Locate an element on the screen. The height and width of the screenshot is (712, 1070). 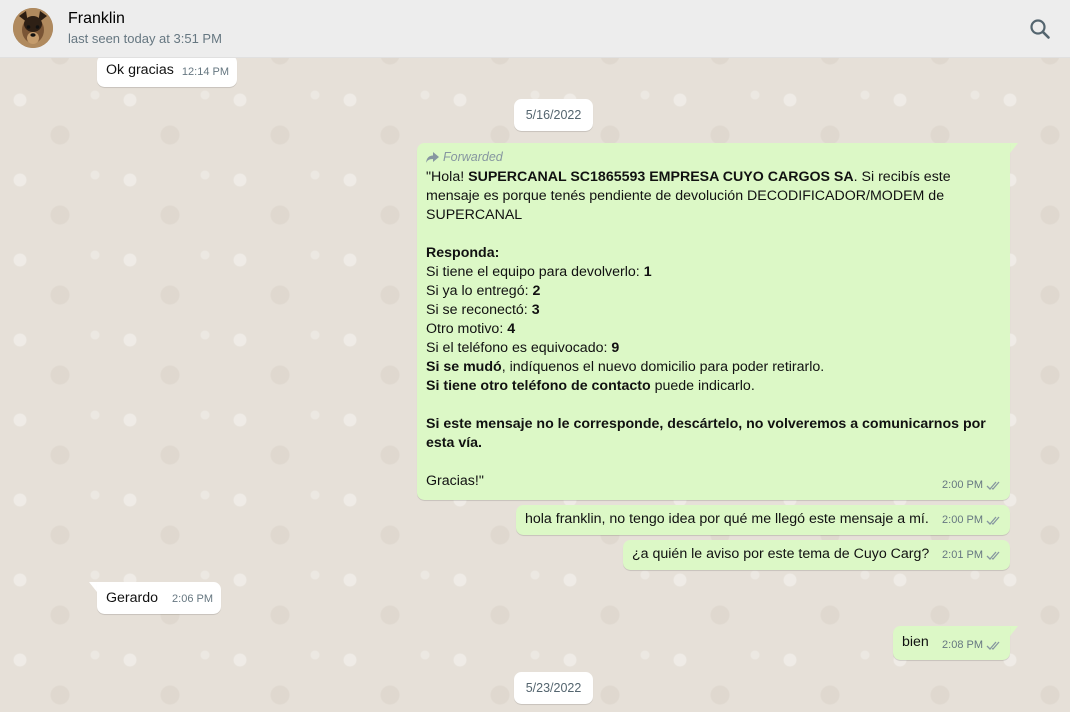
bold-span: Si se mudó is located at coordinates (464, 367).